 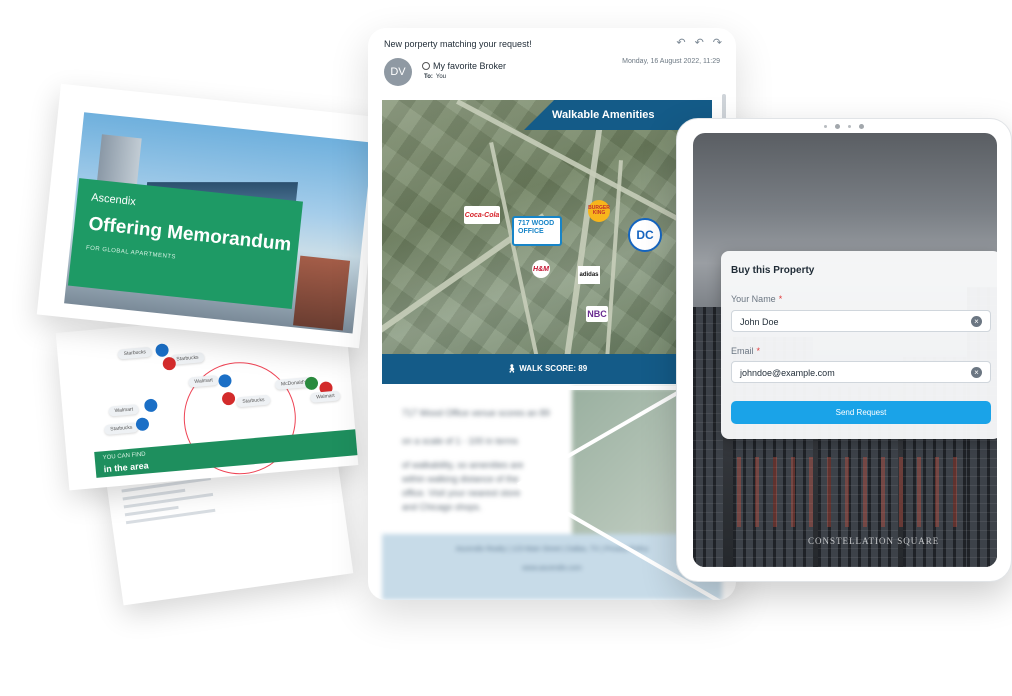 What do you see at coordinates (470, 66) in the screenshot?
I see `sender-name: My favorite Broker` at bounding box center [470, 66].